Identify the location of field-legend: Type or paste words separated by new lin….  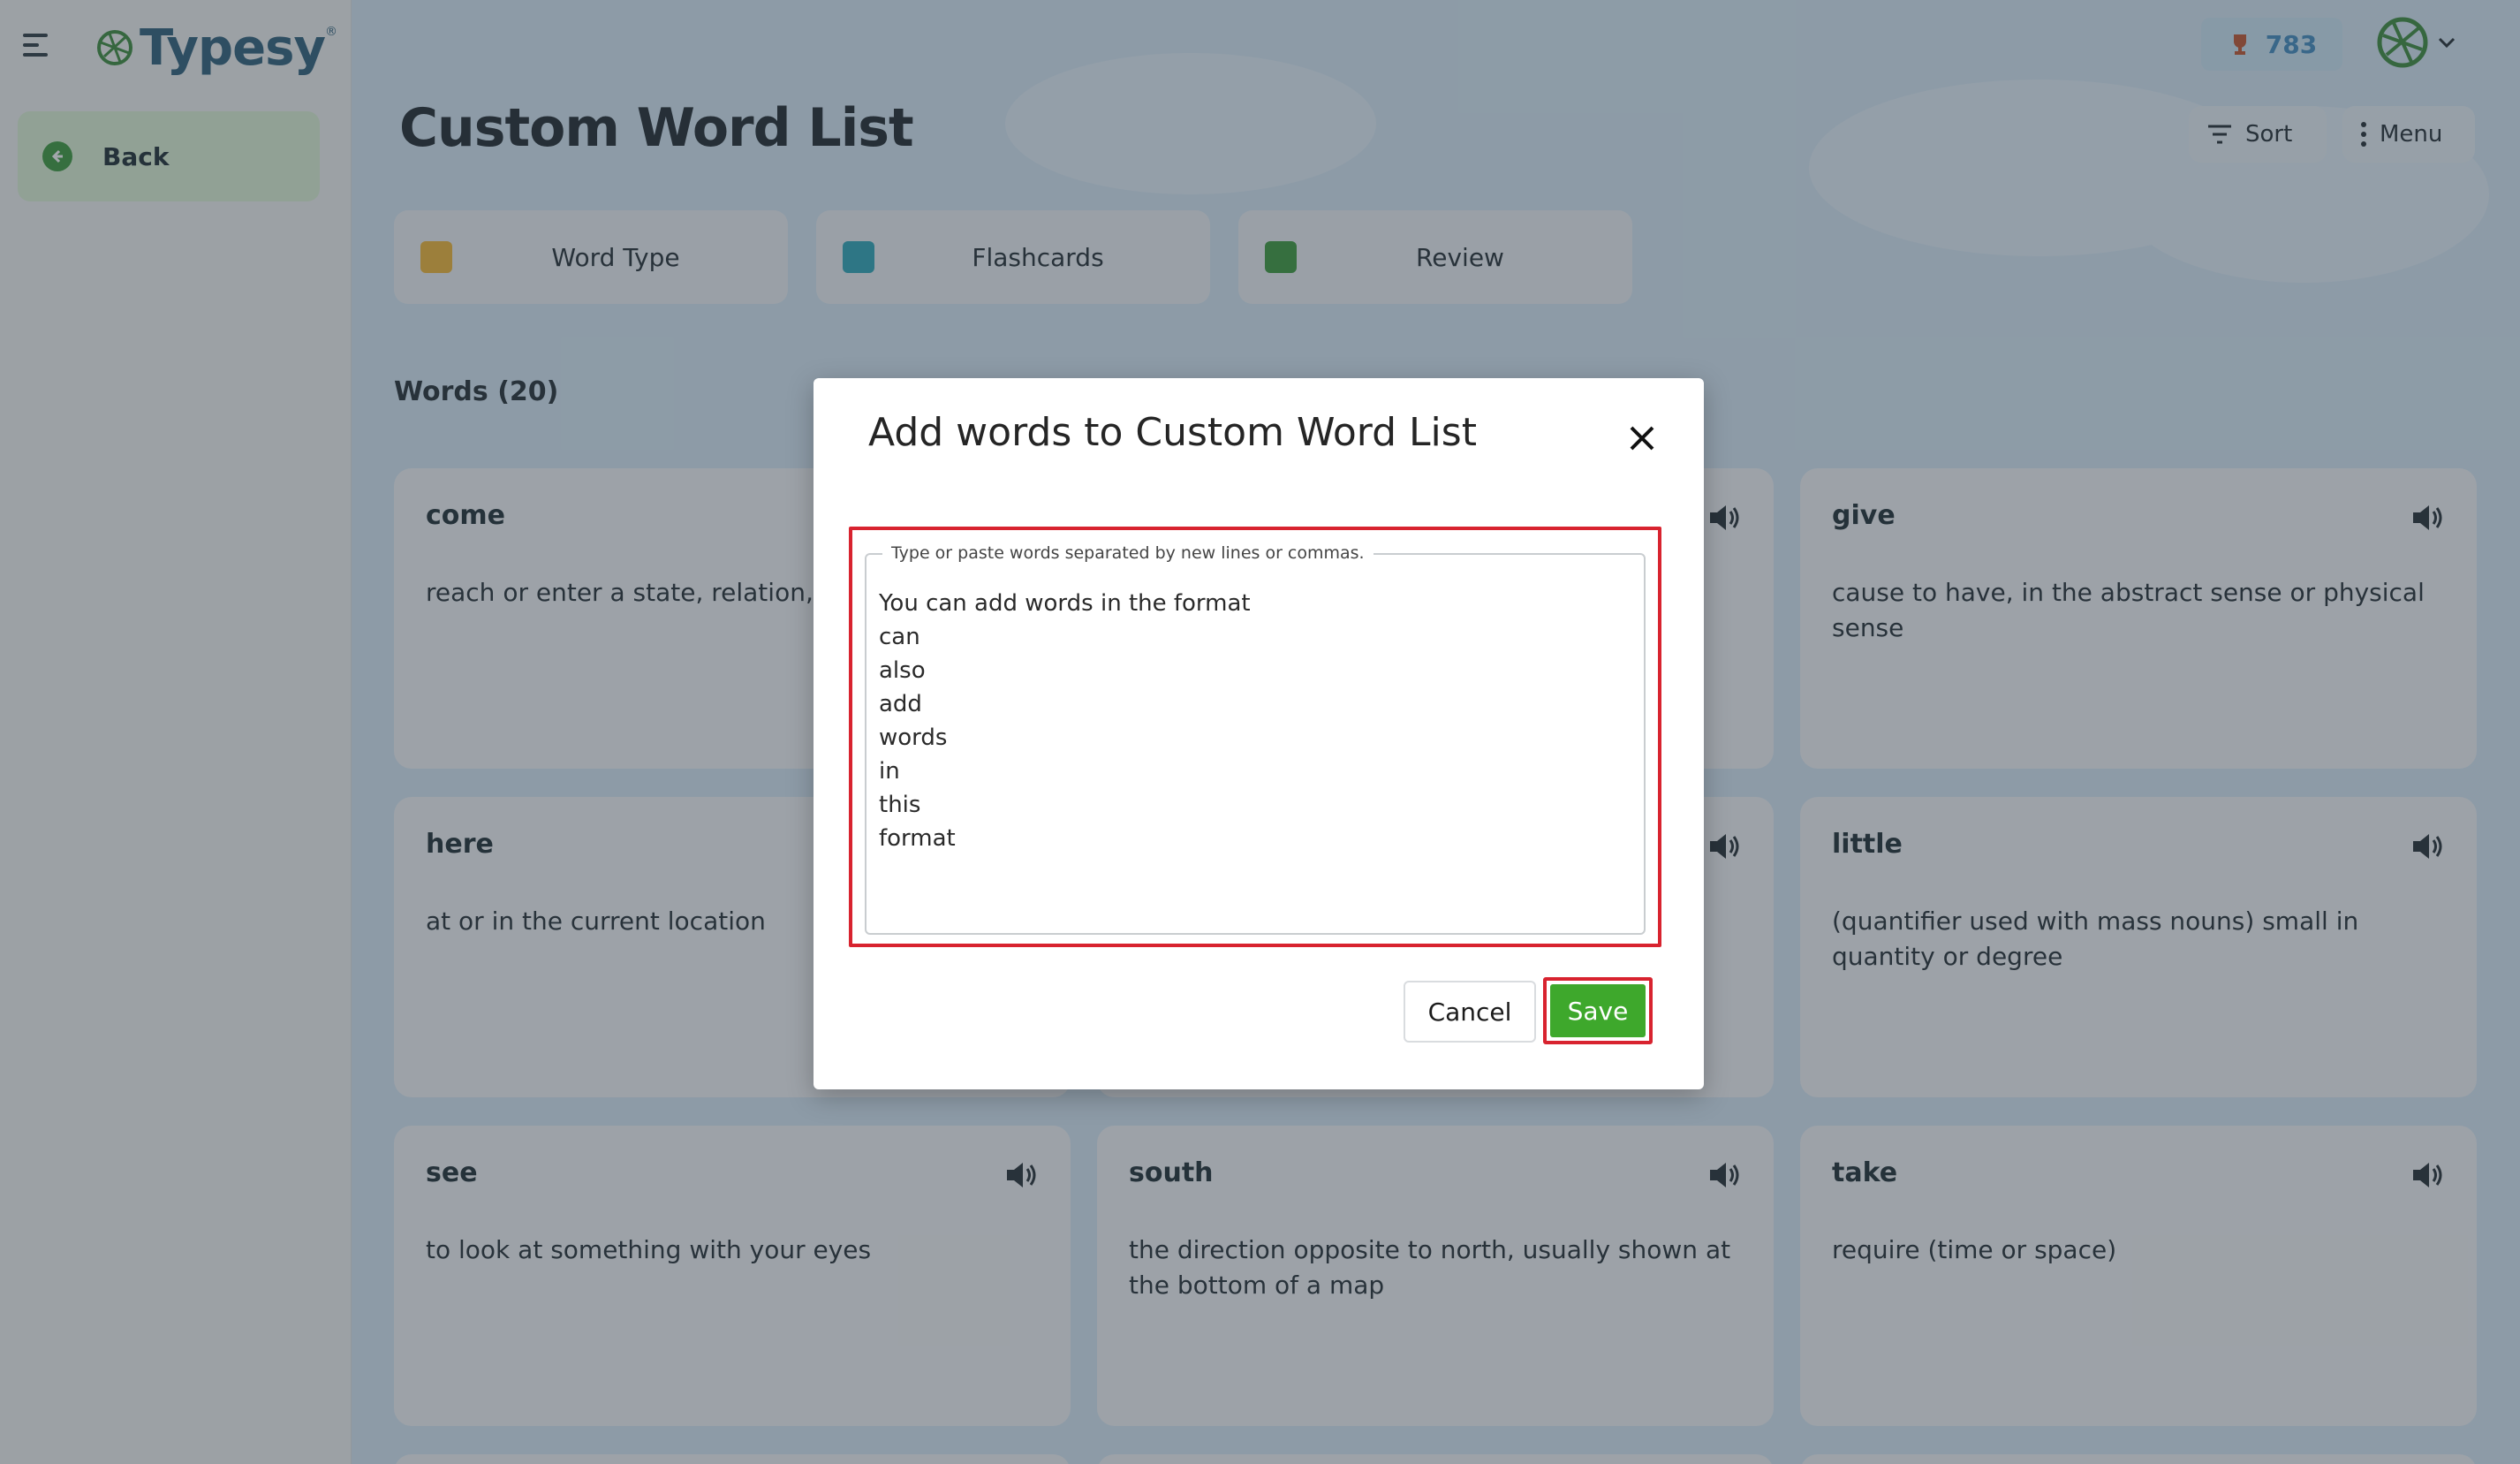
(1128, 553).